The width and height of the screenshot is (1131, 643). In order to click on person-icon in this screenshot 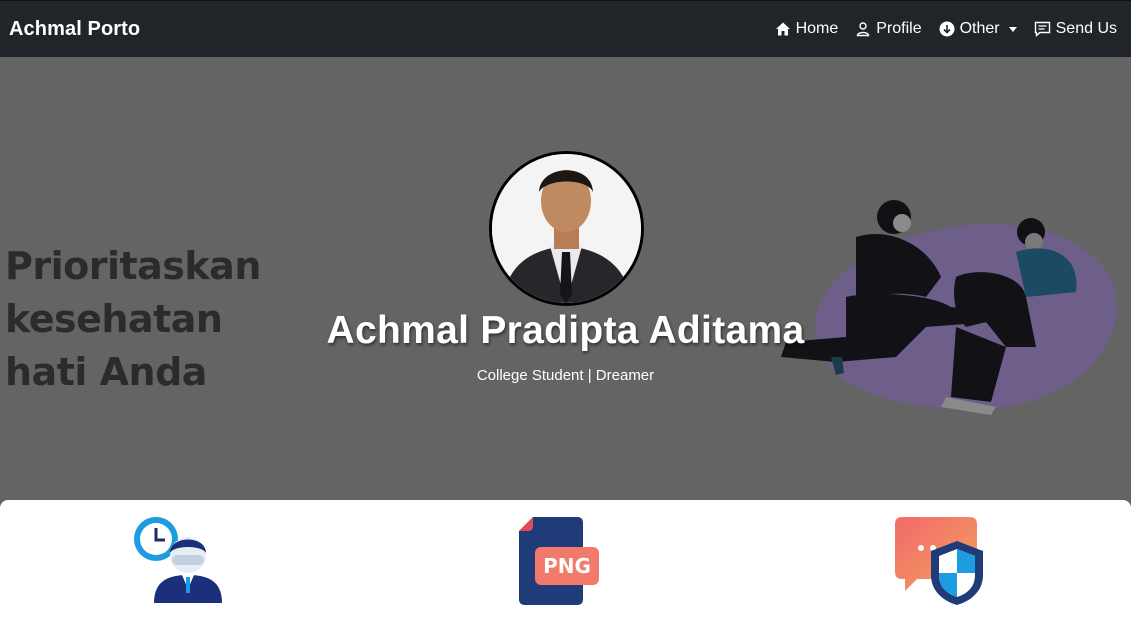, I will do `click(863, 29)`.